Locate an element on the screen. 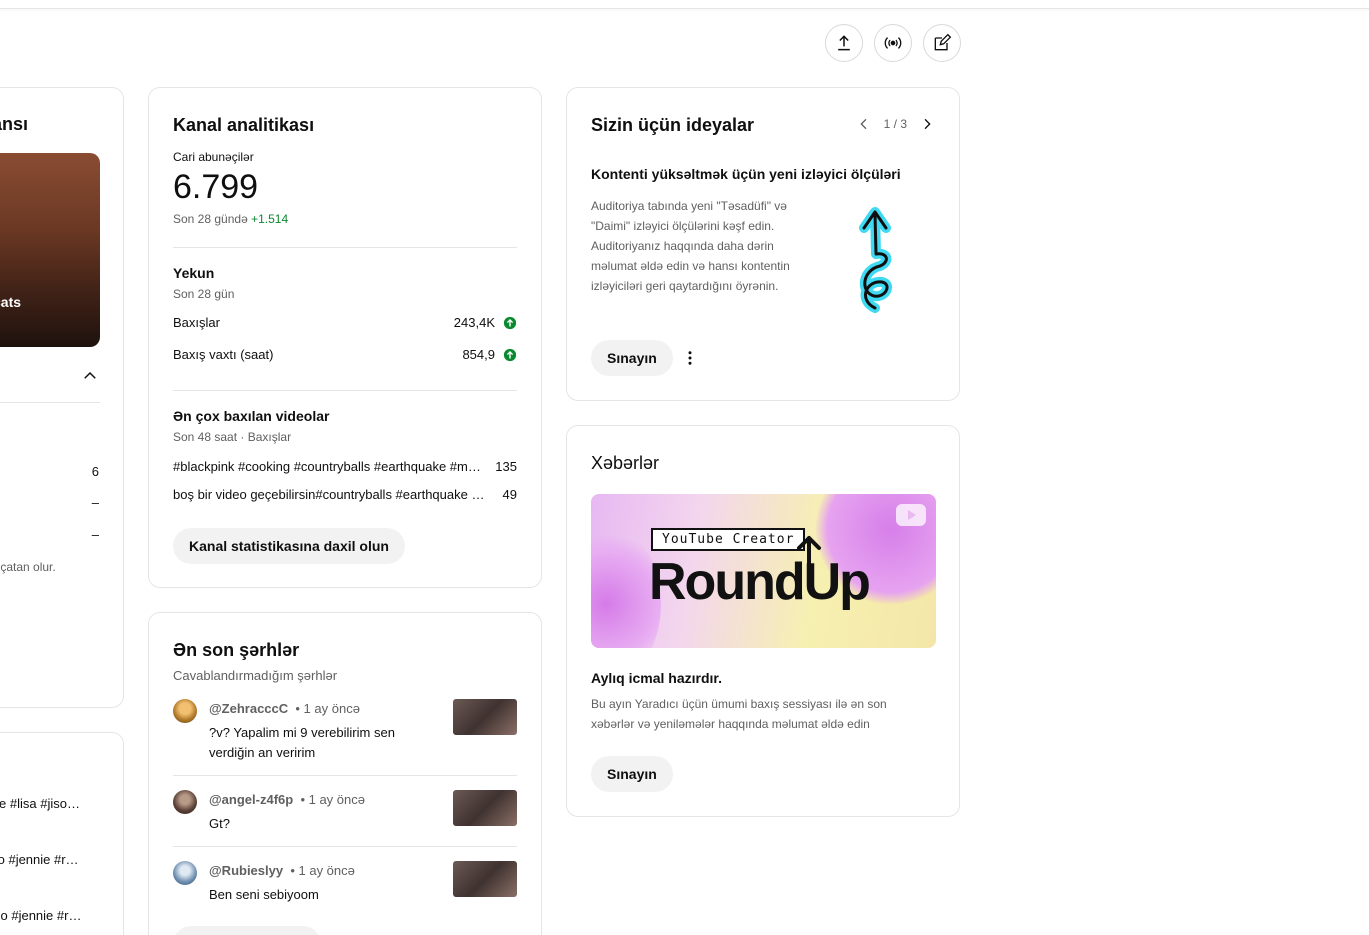 The width and height of the screenshot is (1369, 935). live-icon is located at coordinates (893, 43).